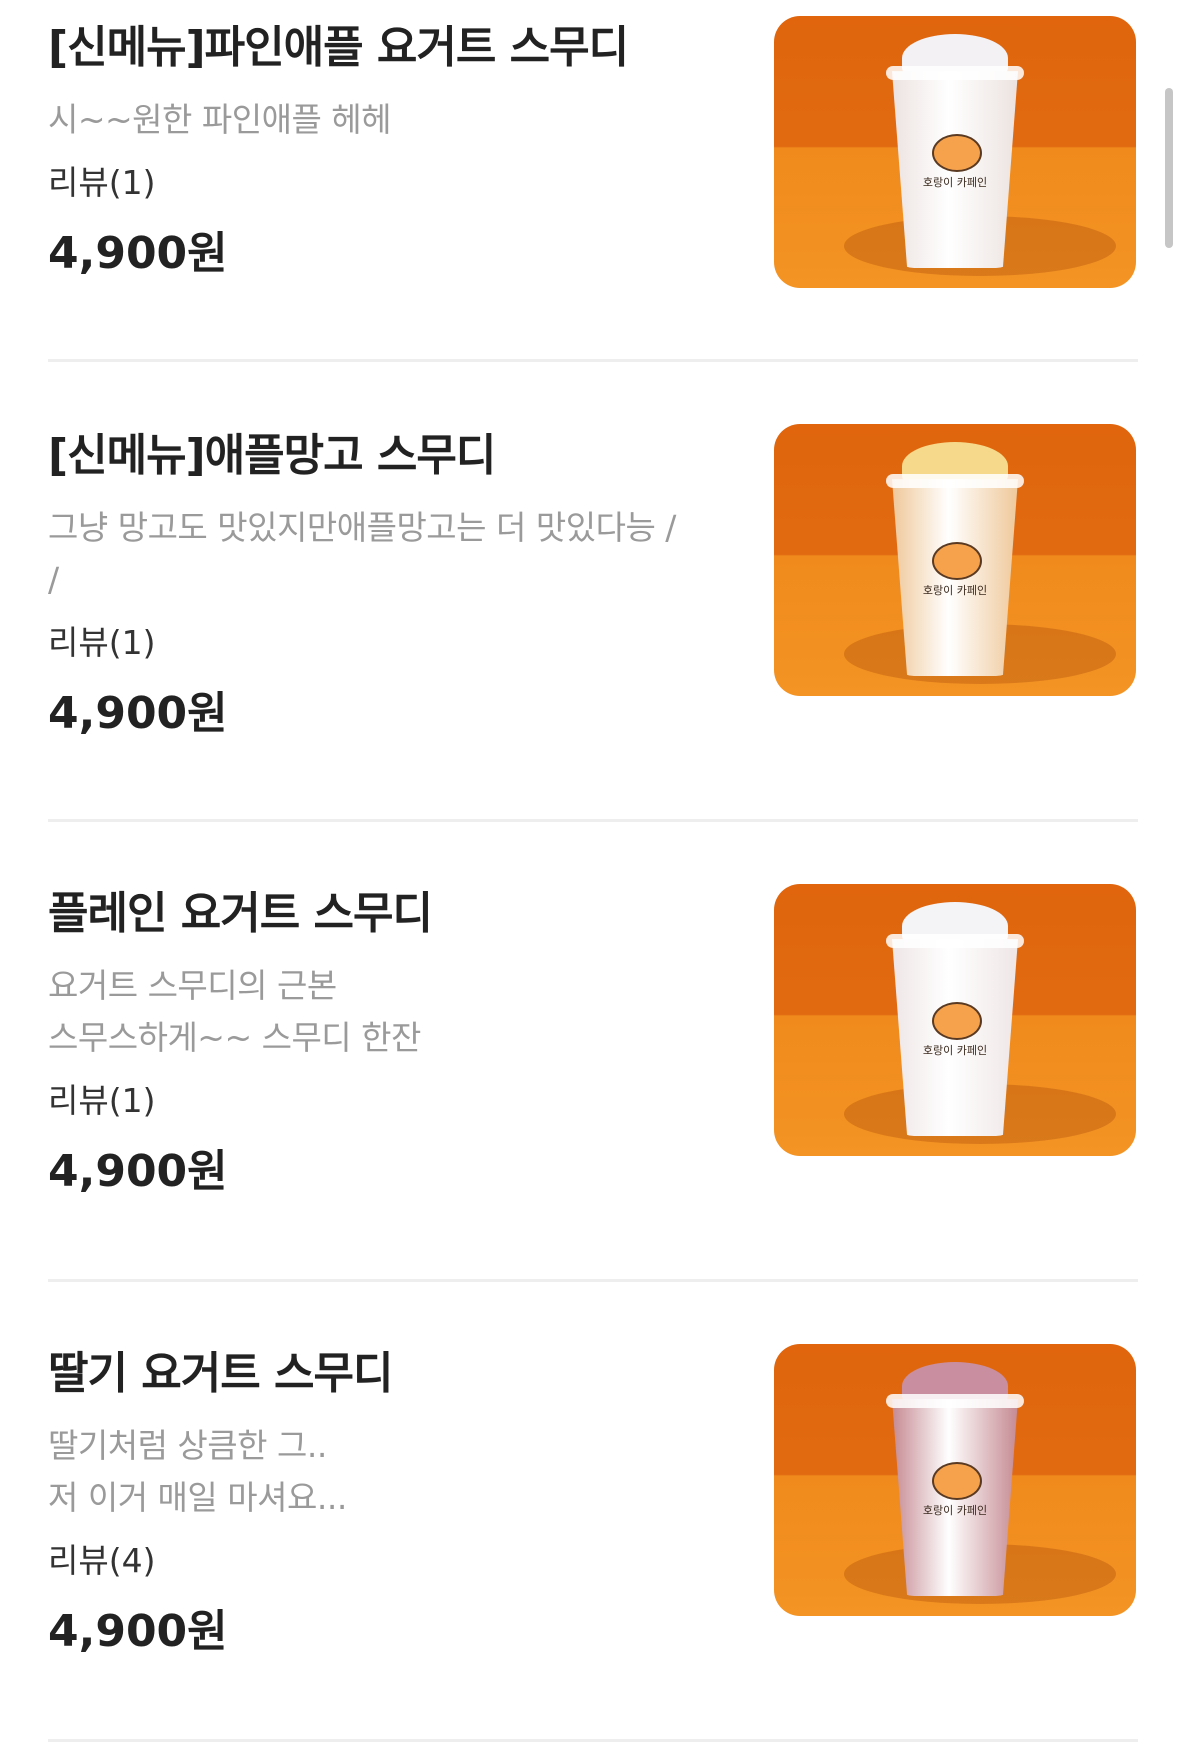 This screenshot has width=1179, height=1742. I want to click on menu-item-name: 플레인 요거트 스무디, so click(240, 913).